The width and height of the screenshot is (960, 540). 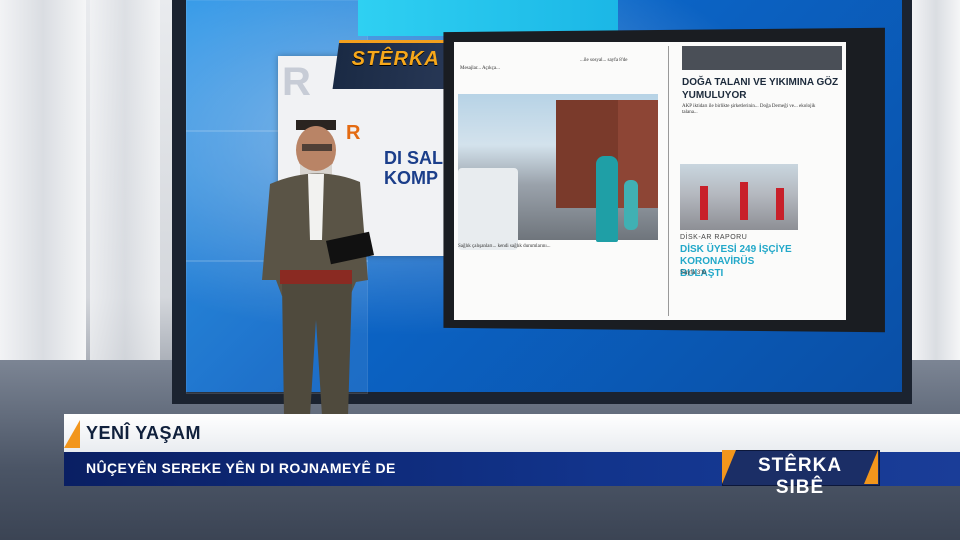 I want to click on top-right-photo, so click(x=762, y=58).